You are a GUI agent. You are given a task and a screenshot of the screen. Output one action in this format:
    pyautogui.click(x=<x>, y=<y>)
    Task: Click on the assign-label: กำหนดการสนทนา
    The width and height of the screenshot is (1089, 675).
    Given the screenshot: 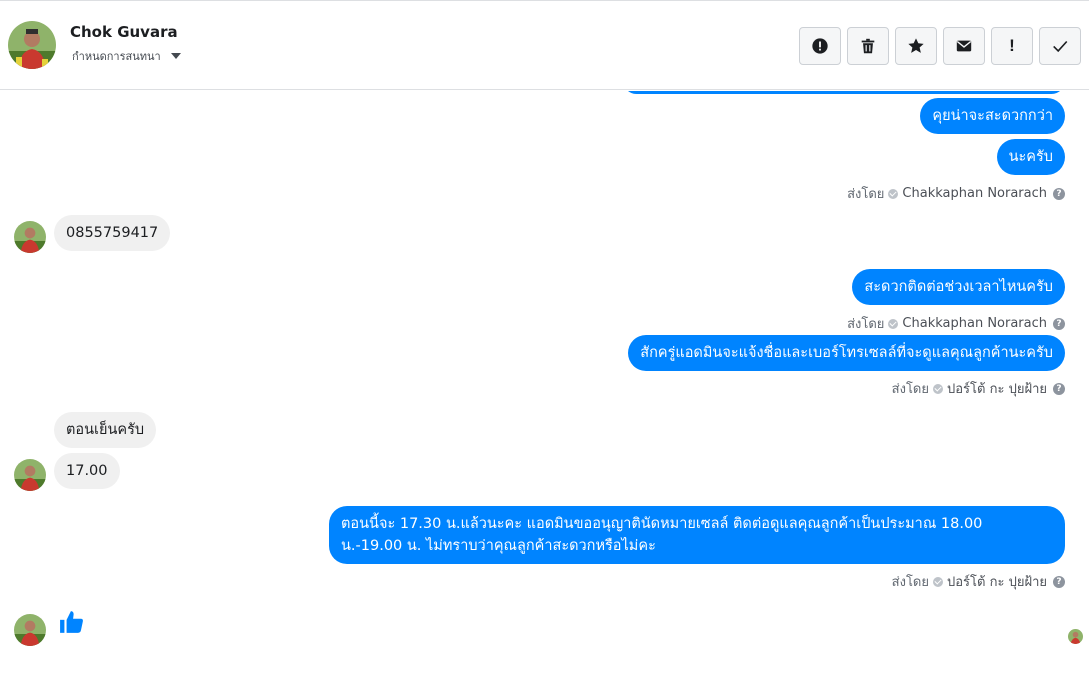 What is the action you would take?
    pyautogui.click(x=116, y=56)
    